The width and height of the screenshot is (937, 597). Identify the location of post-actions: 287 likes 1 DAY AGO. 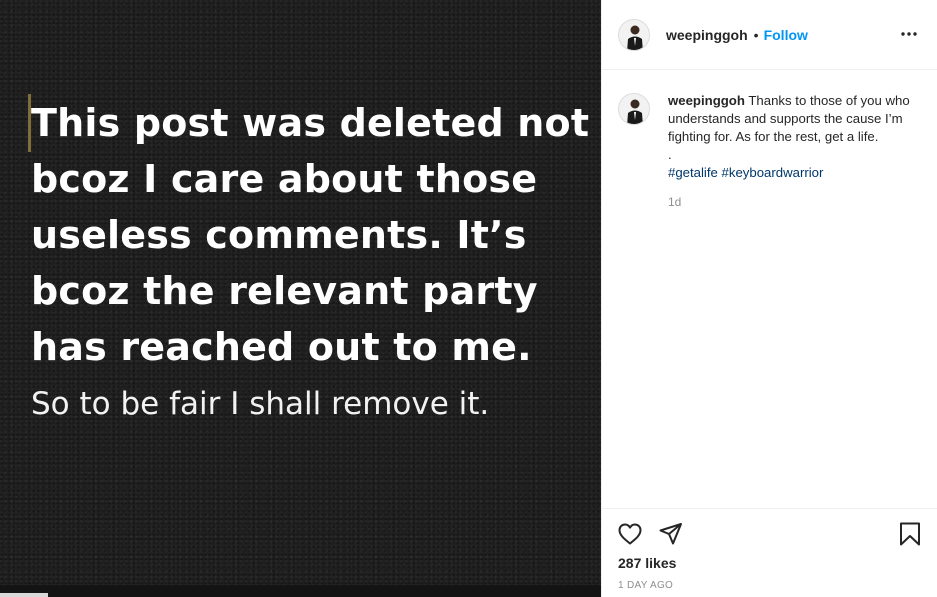
(769, 552).